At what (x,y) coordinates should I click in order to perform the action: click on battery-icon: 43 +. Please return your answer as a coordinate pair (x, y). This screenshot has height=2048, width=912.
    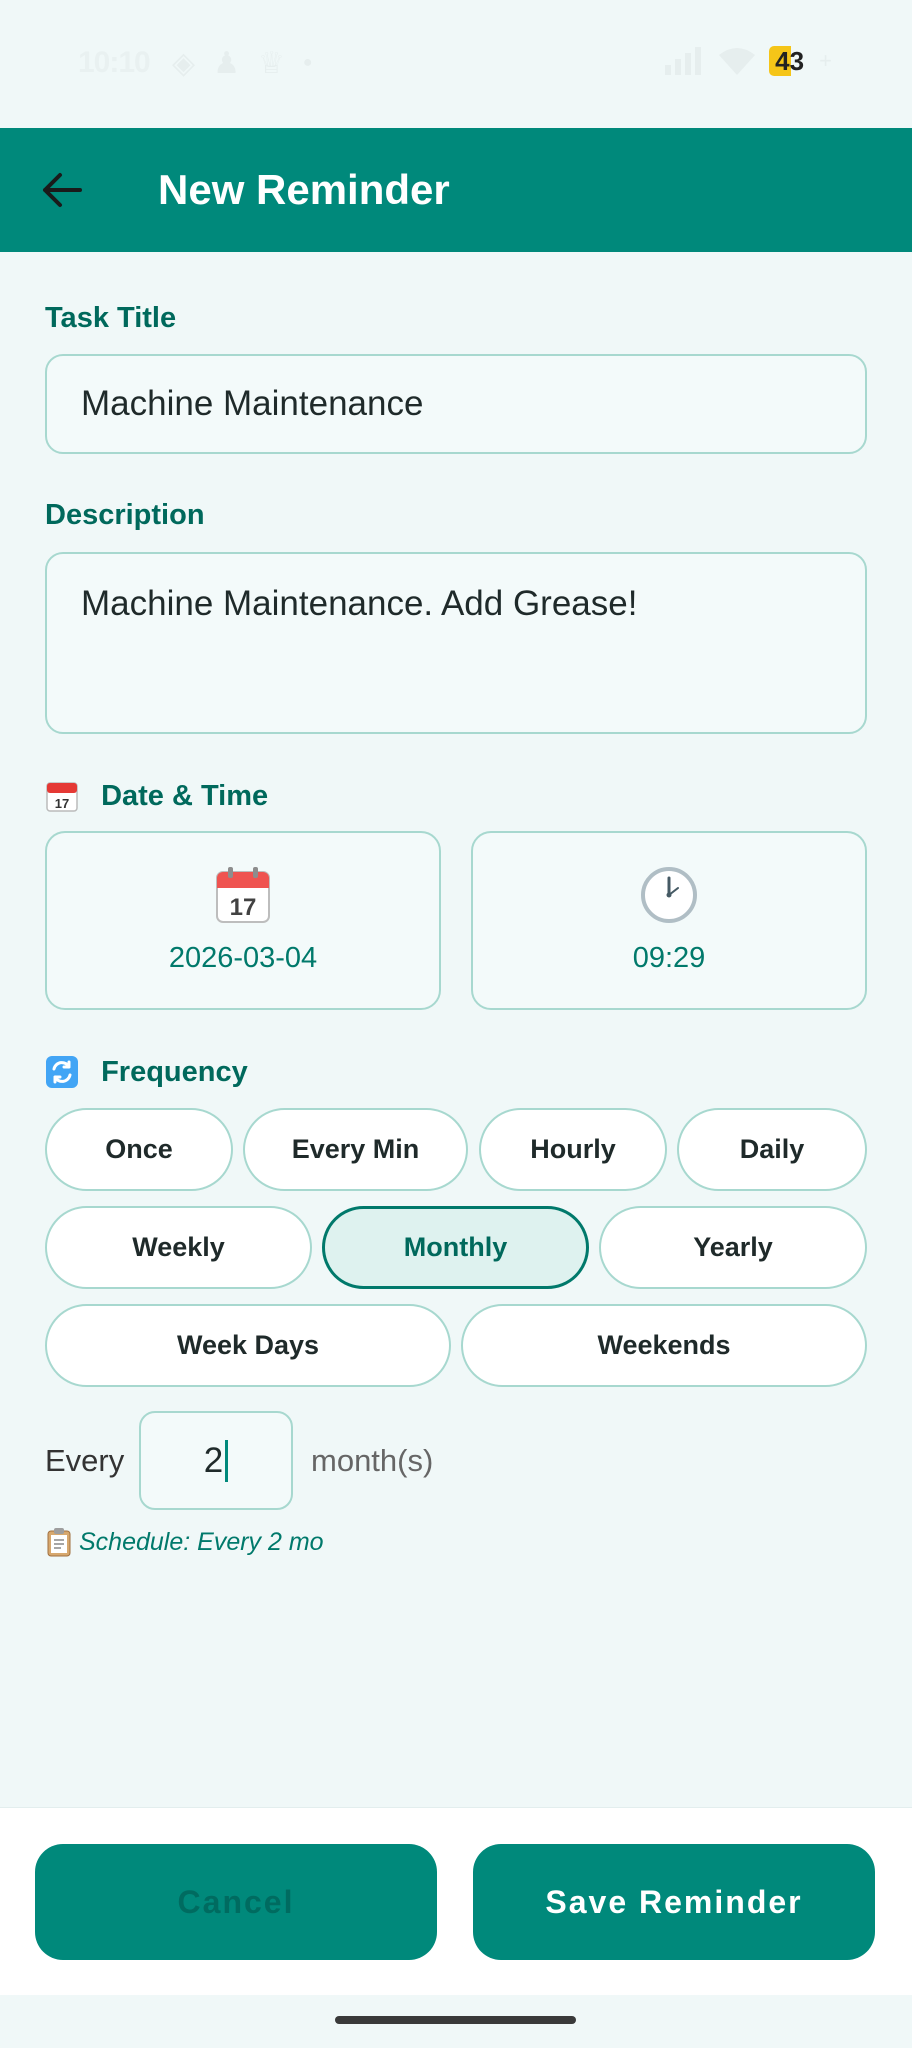
    Looking at the image, I should click on (800, 61).